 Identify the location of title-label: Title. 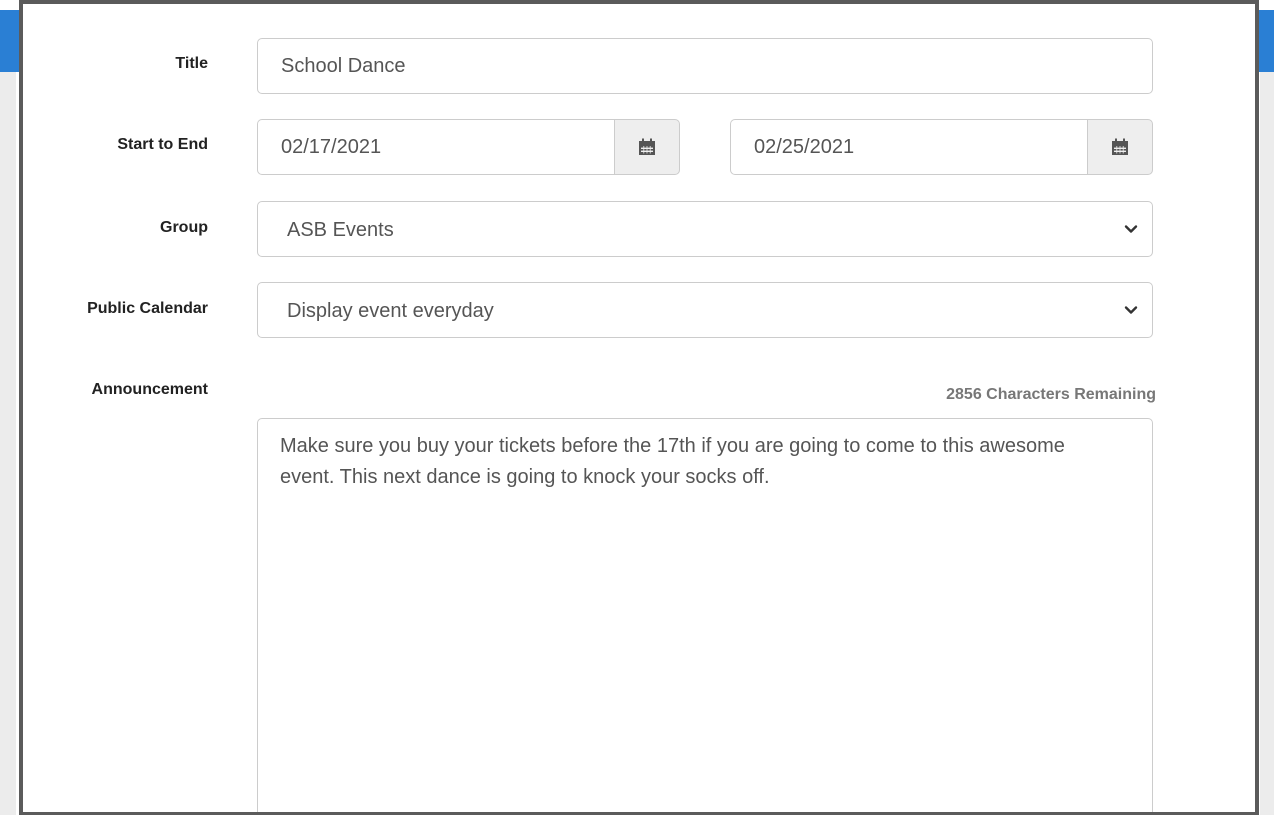
(191, 63).